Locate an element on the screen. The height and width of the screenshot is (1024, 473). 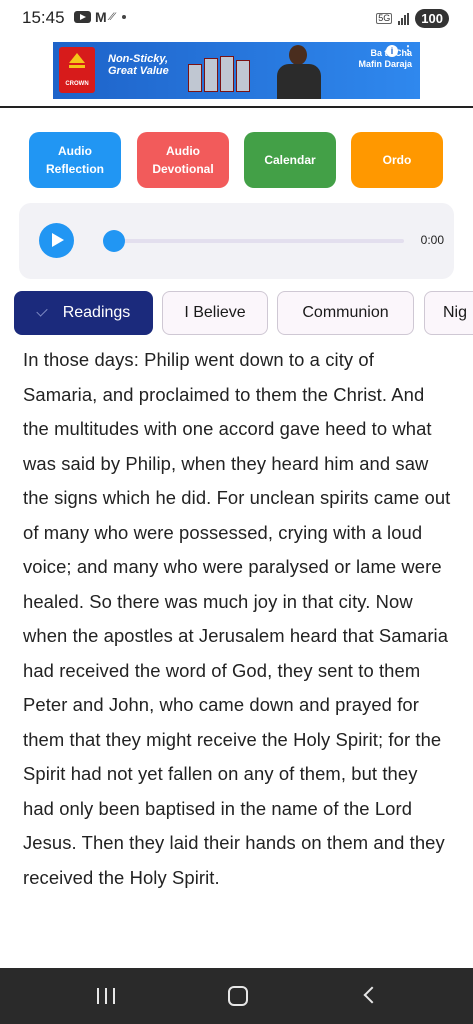
audio-player: 0:00 is located at coordinates (236, 241).